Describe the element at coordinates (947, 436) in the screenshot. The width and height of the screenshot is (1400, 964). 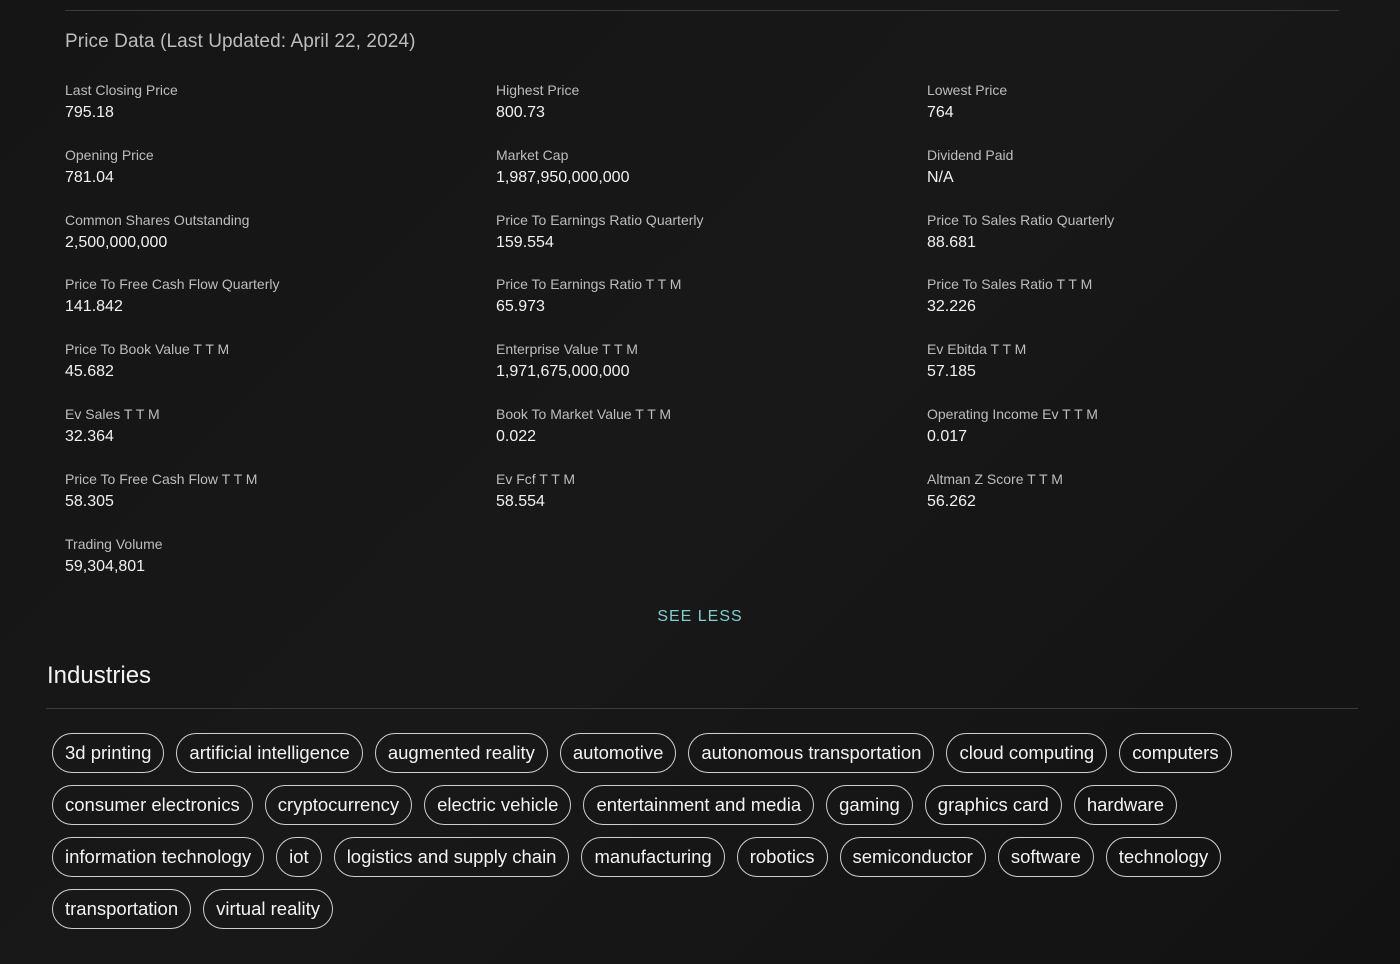
I see `metric-value: 0.017` at that location.